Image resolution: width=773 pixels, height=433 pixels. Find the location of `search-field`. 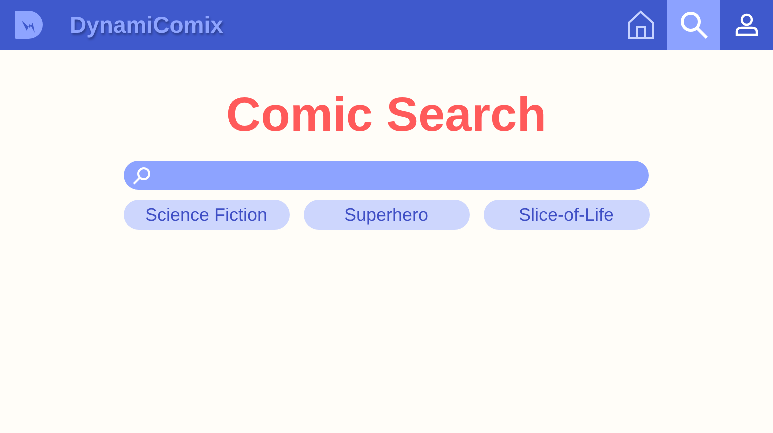

search-field is located at coordinates (386, 175).